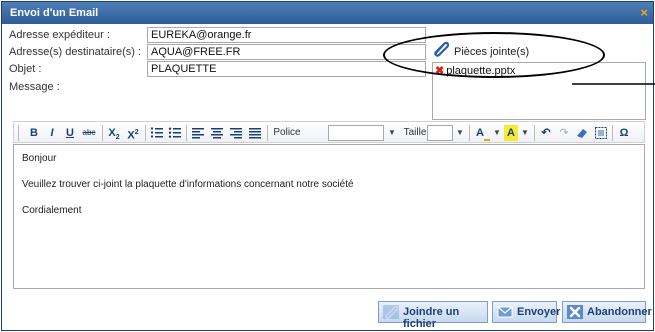 This screenshot has width=655, height=332. I want to click on font-dropdown-icon: ▼, so click(392, 133).